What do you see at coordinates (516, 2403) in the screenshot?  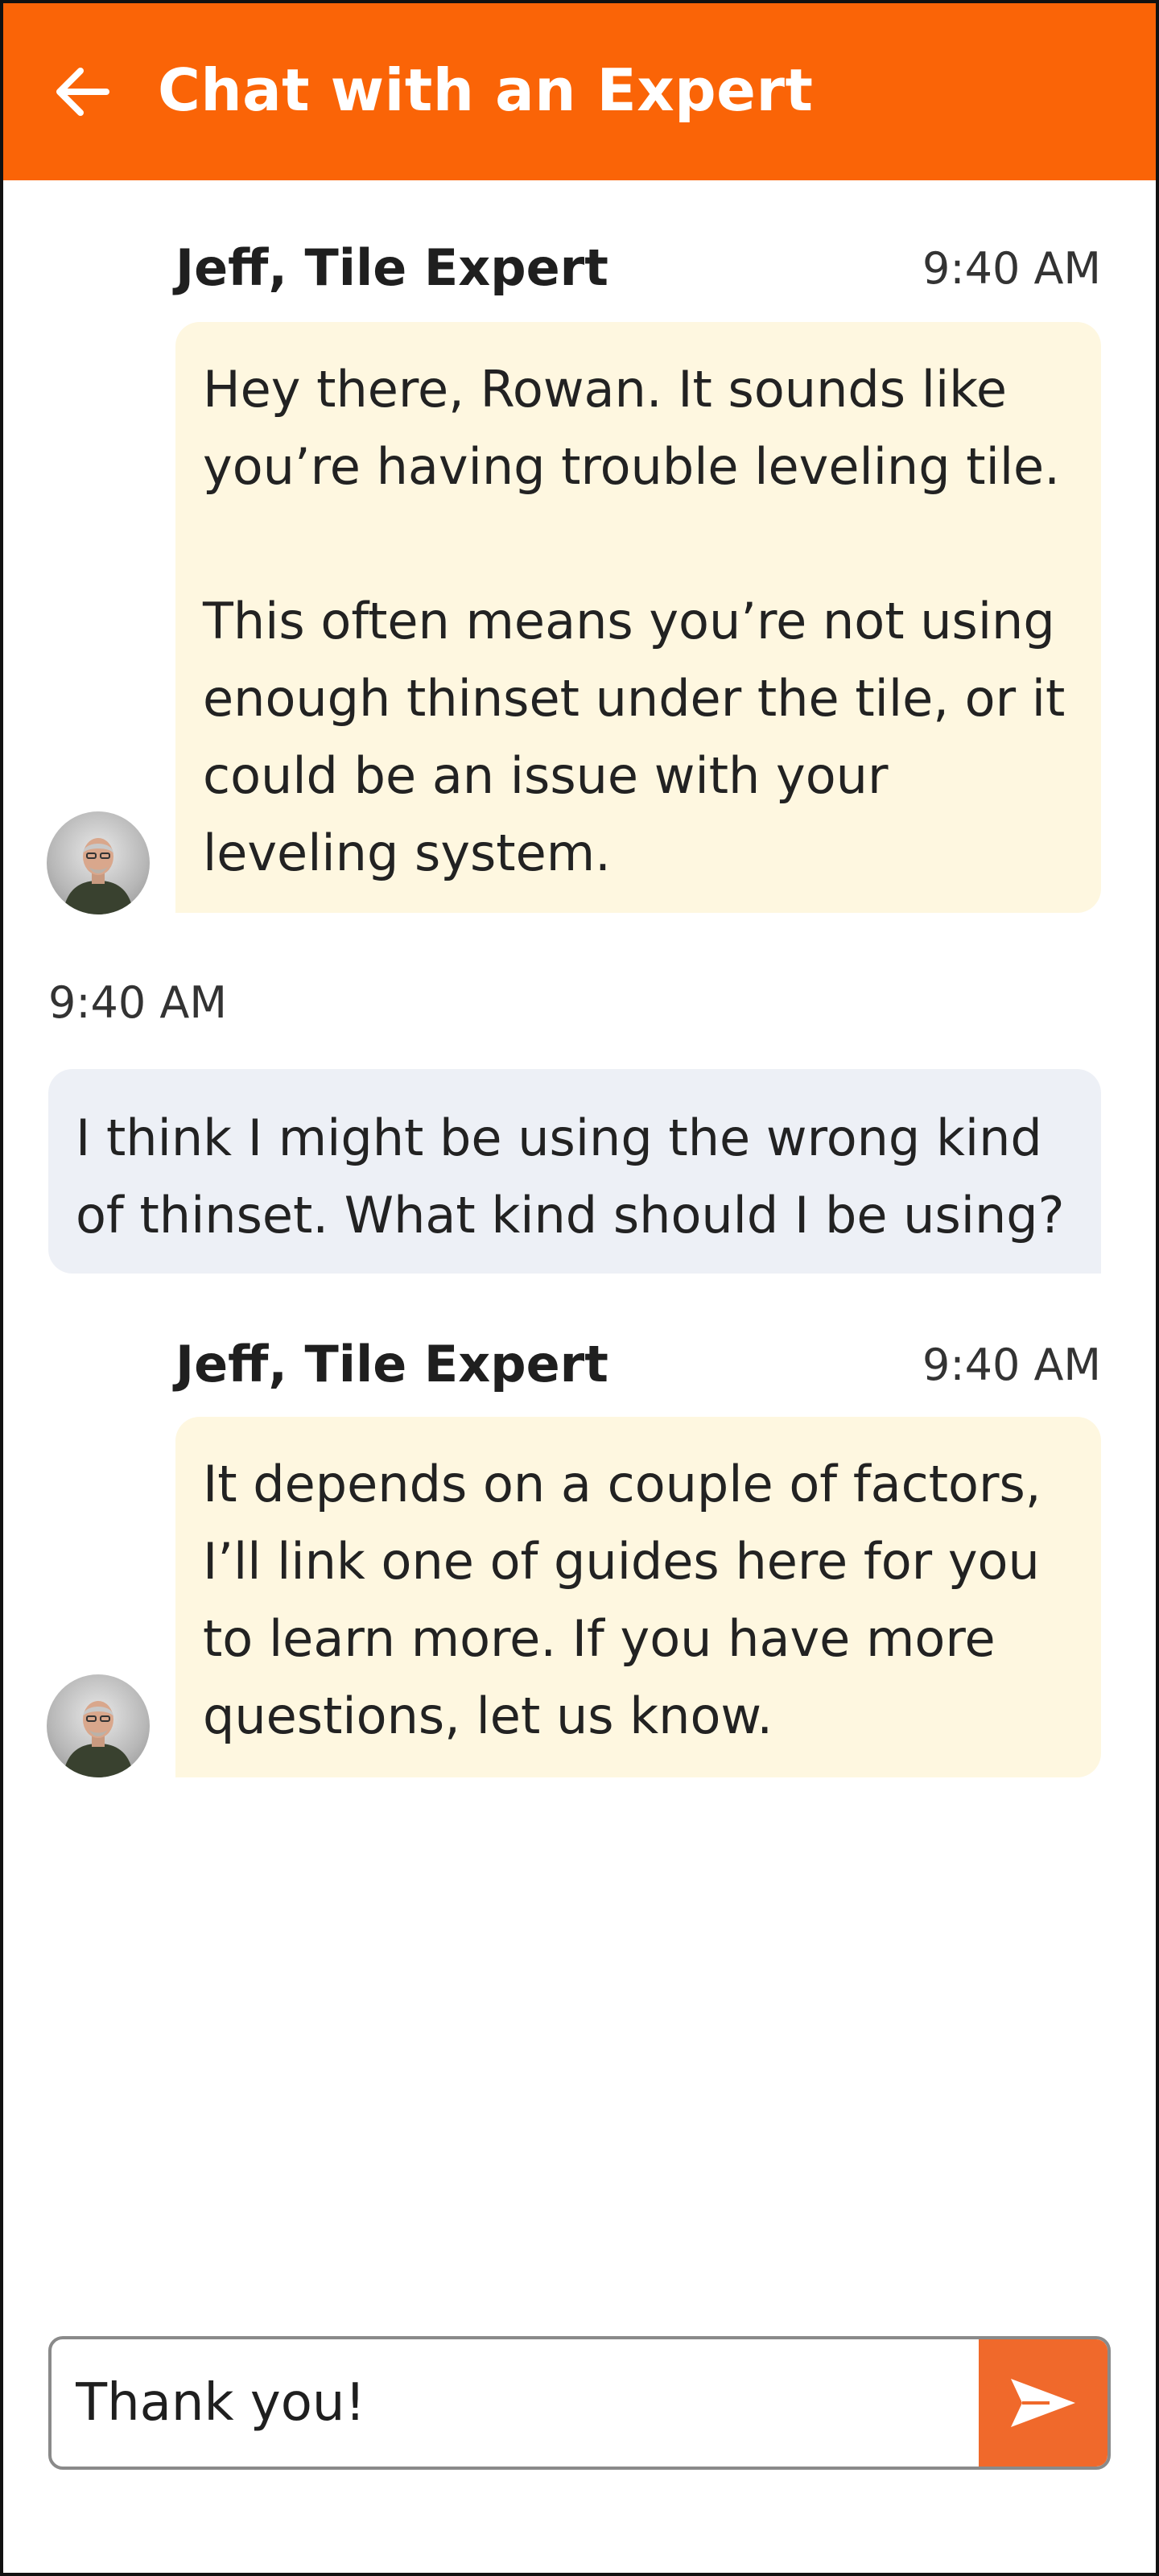 I see `message-input` at bounding box center [516, 2403].